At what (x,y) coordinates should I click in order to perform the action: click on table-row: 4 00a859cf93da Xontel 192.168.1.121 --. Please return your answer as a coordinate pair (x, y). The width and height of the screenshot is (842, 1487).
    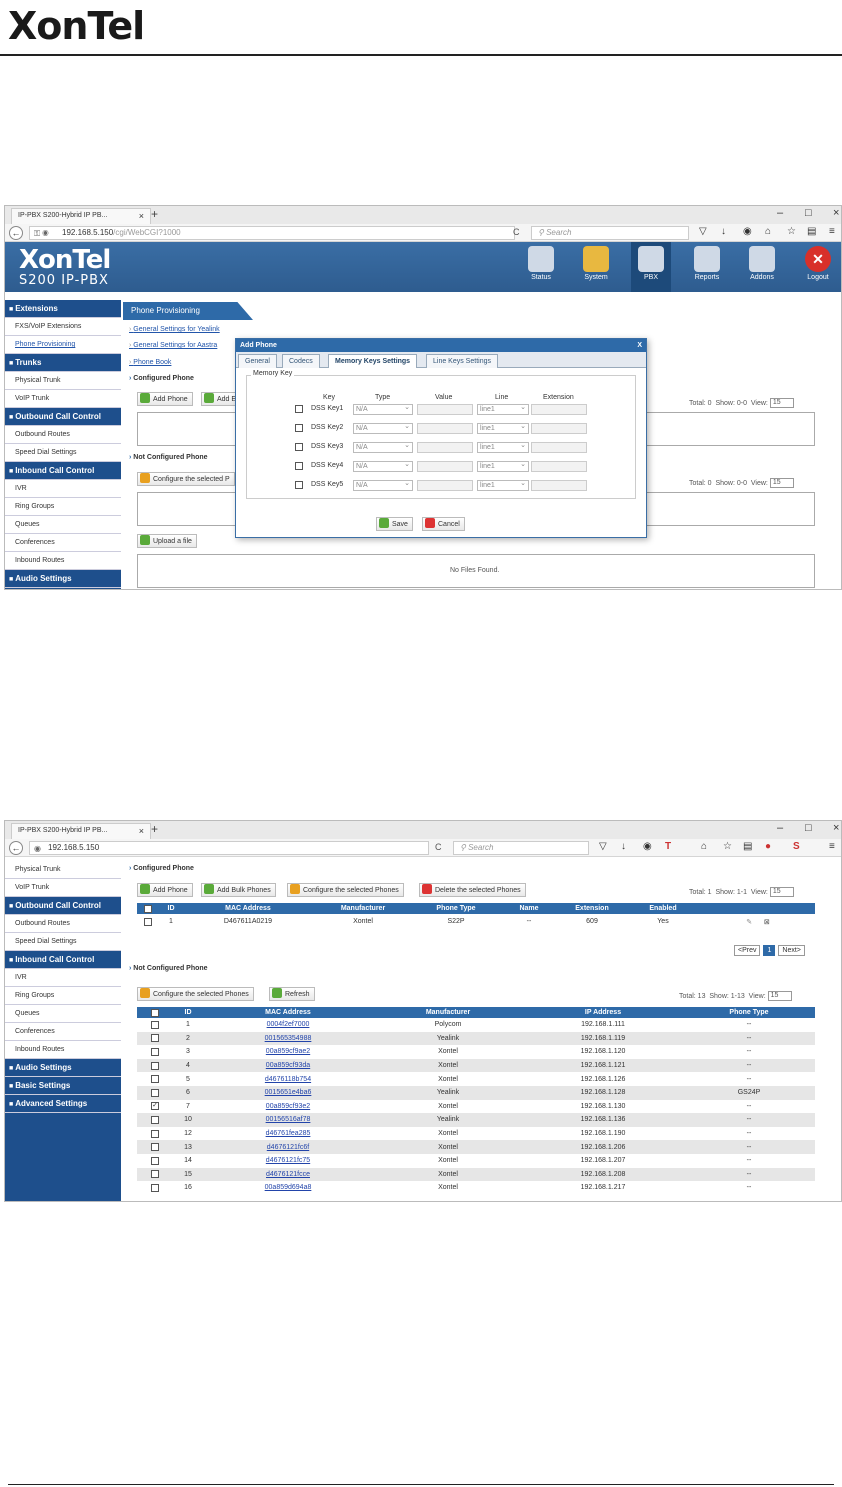
    Looking at the image, I should click on (476, 1065).